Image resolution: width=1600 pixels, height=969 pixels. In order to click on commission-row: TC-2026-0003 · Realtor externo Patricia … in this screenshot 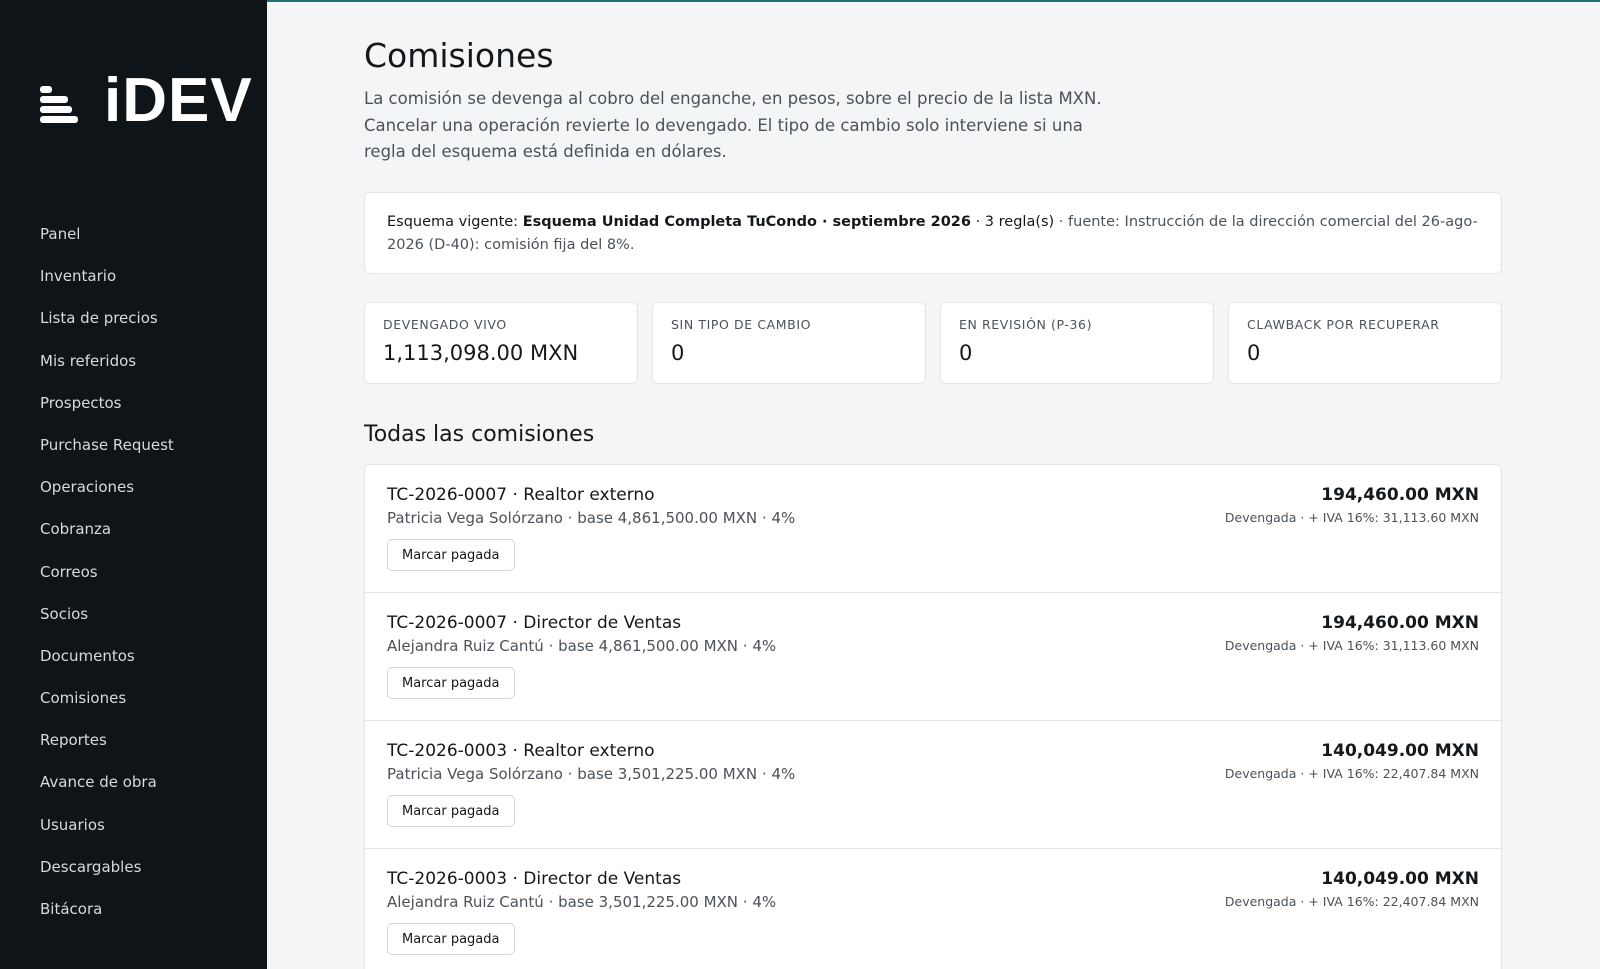, I will do `click(933, 785)`.